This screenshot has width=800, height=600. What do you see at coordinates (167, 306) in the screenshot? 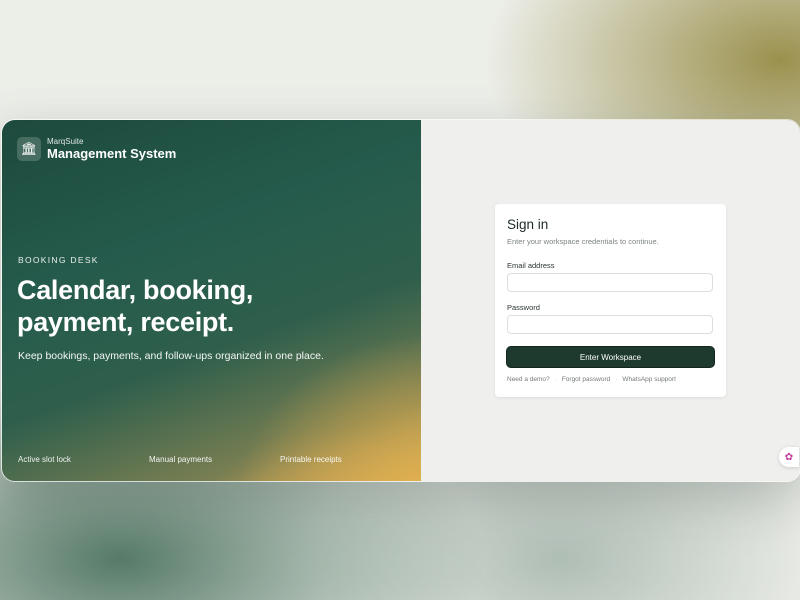
I see `hero-headline: Calendar, booking, payment, receipt.` at bounding box center [167, 306].